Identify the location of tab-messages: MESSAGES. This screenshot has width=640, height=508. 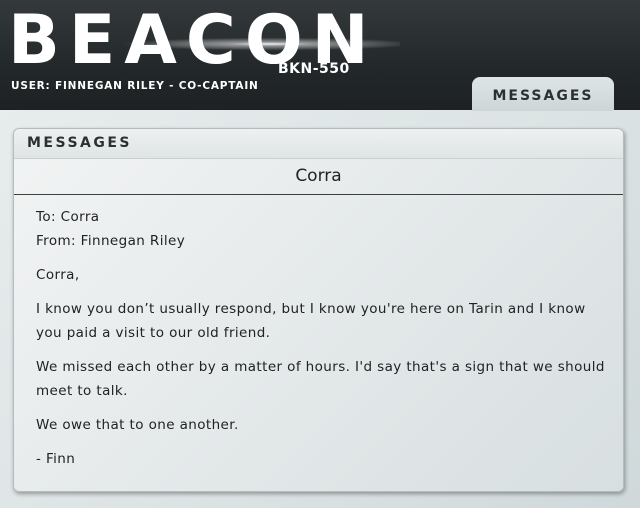
(543, 94).